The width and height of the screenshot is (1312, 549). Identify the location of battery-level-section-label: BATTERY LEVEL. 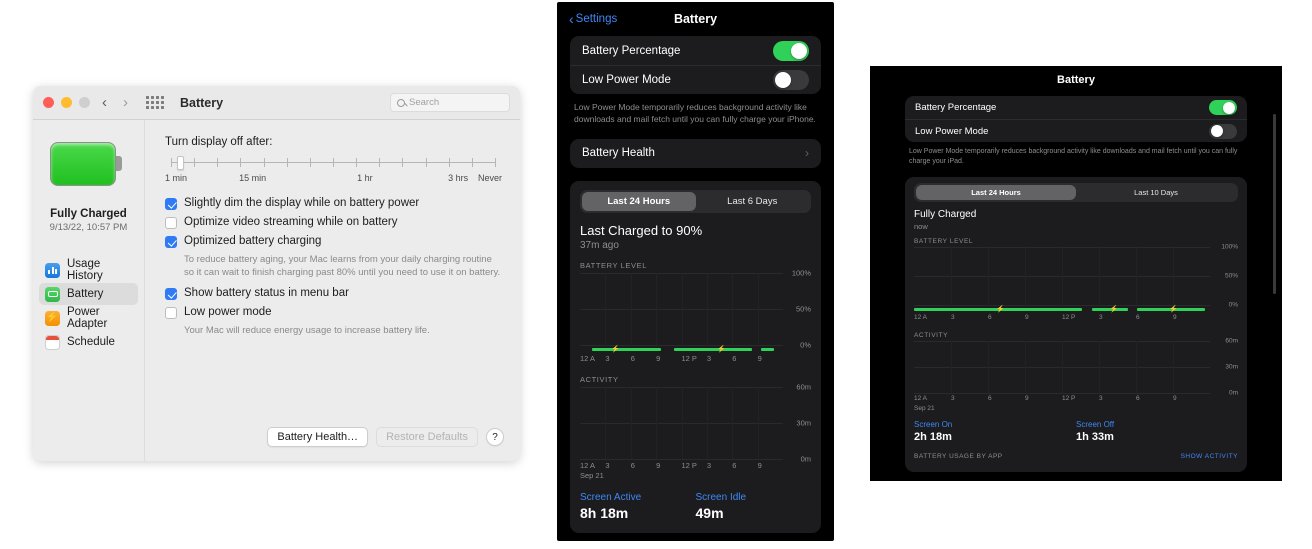
(613, 265).